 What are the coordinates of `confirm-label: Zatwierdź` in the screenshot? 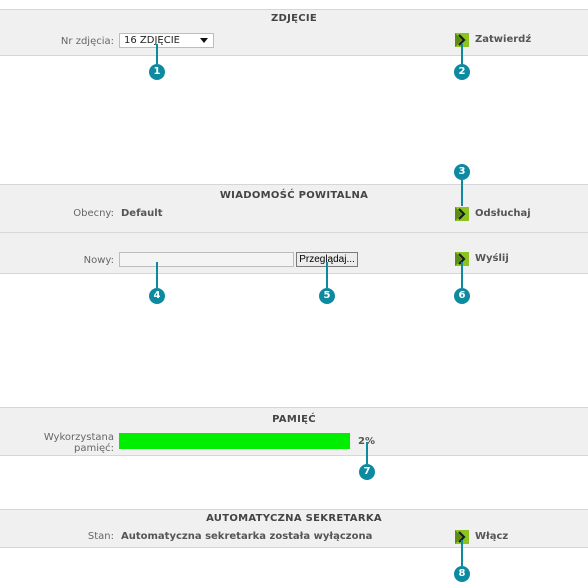 It's located at (503, 39).